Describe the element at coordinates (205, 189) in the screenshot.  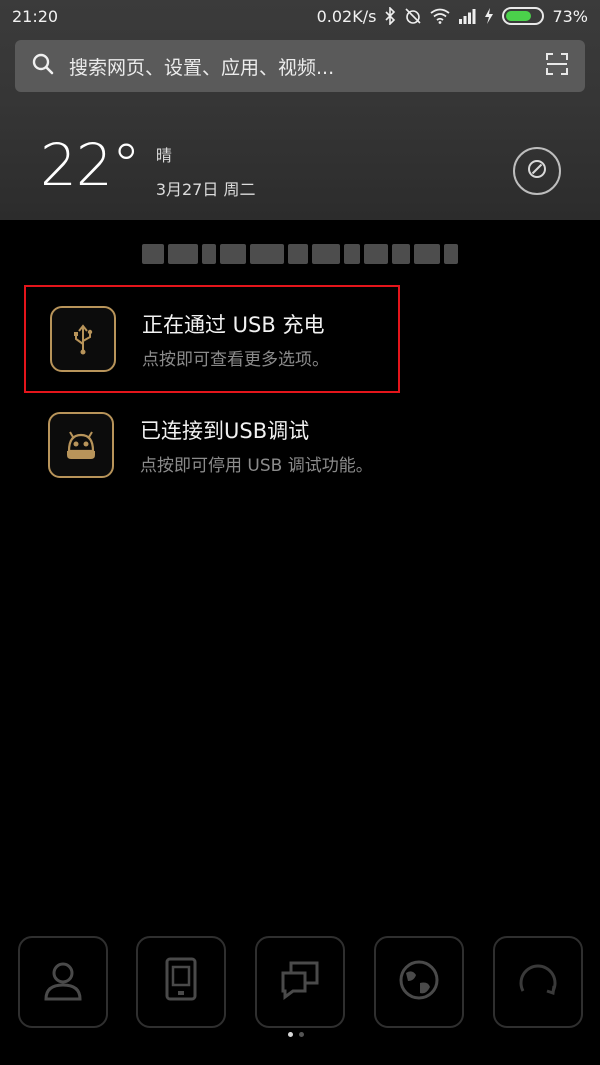
I see `weather-date: 3月27日 周二` at that location.